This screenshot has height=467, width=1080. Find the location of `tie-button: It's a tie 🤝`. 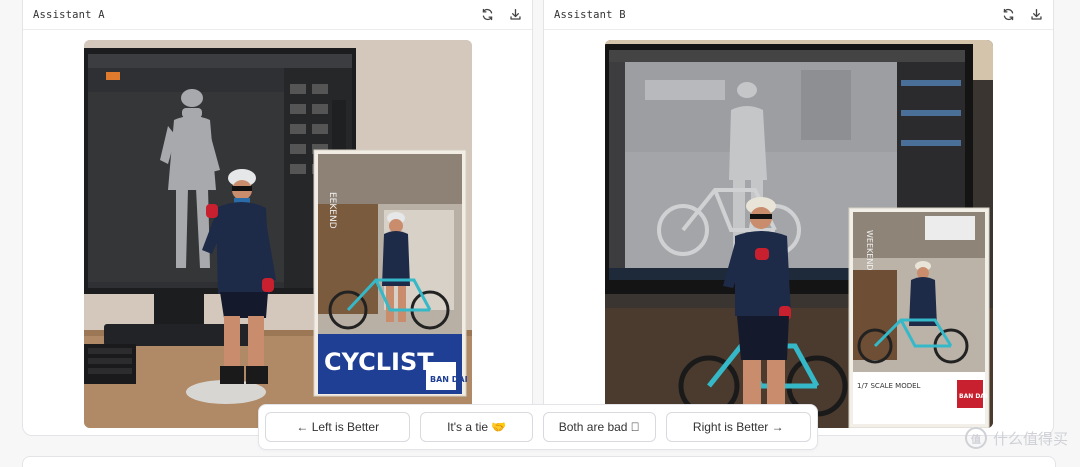

tie-button: It's a tie 🤝 is located at coordinates (476, 427).